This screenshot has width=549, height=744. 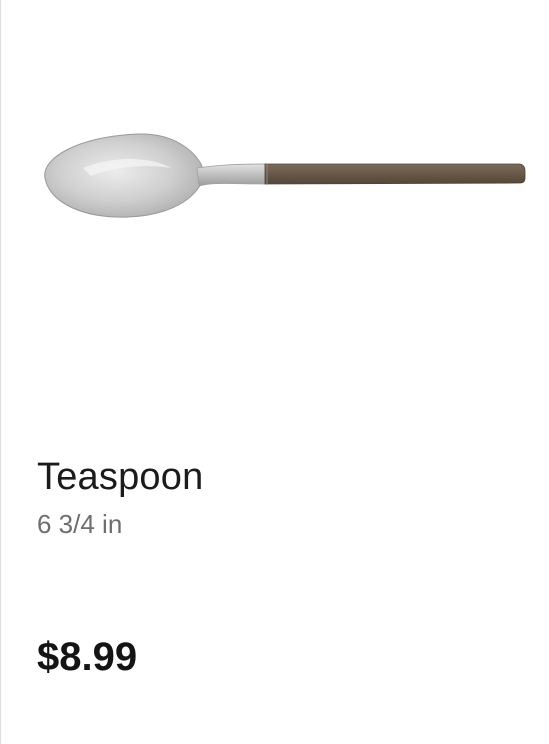 I want to click on spoon-neck, so click(x=232, y=175).